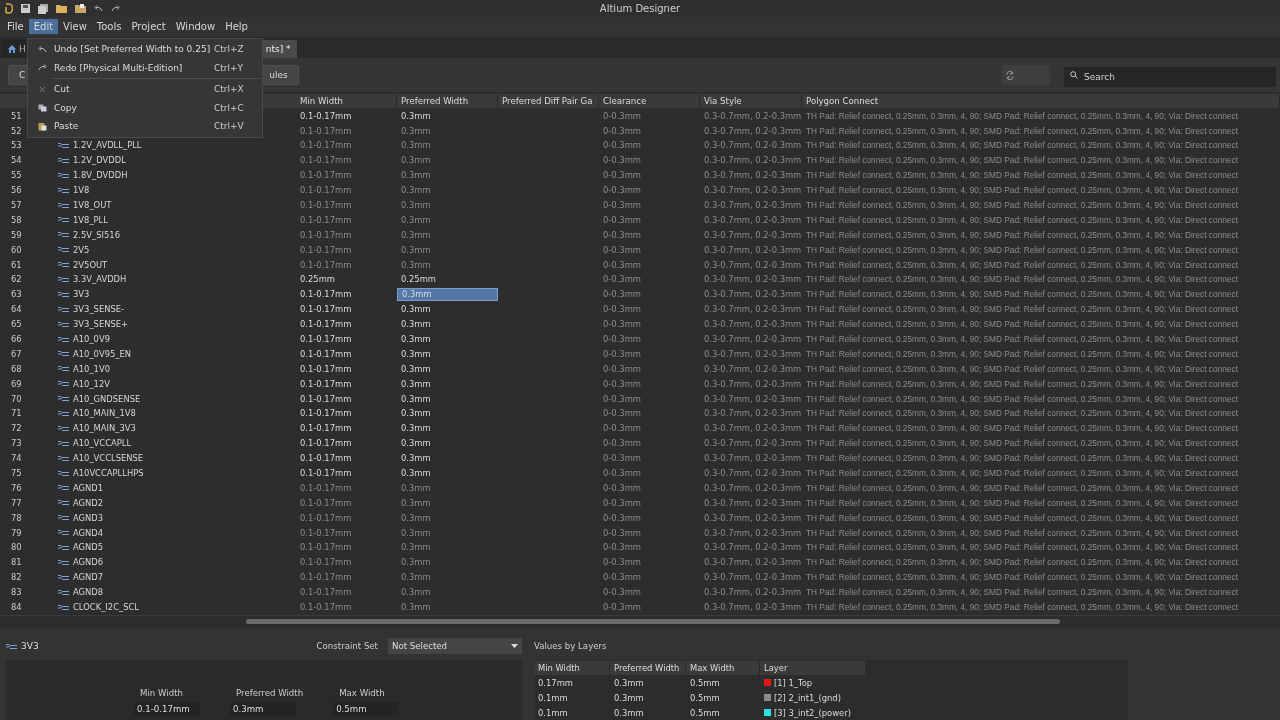 The image size is (1280, 720). What do you see at coordinates (236, 27) in the screenshot?
I see `menu-item: Help` at bounding box center [236, 27].